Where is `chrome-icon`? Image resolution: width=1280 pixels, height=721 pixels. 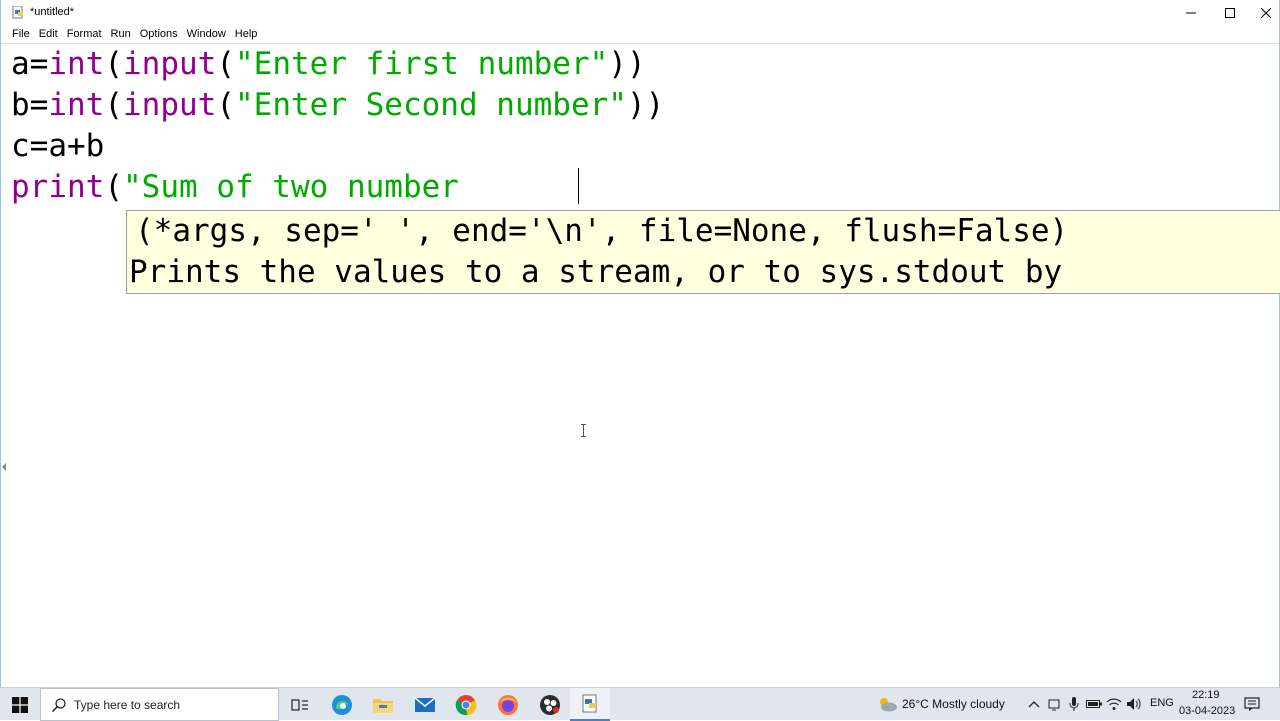 chrome-icon is located at coordinates (466, 704).